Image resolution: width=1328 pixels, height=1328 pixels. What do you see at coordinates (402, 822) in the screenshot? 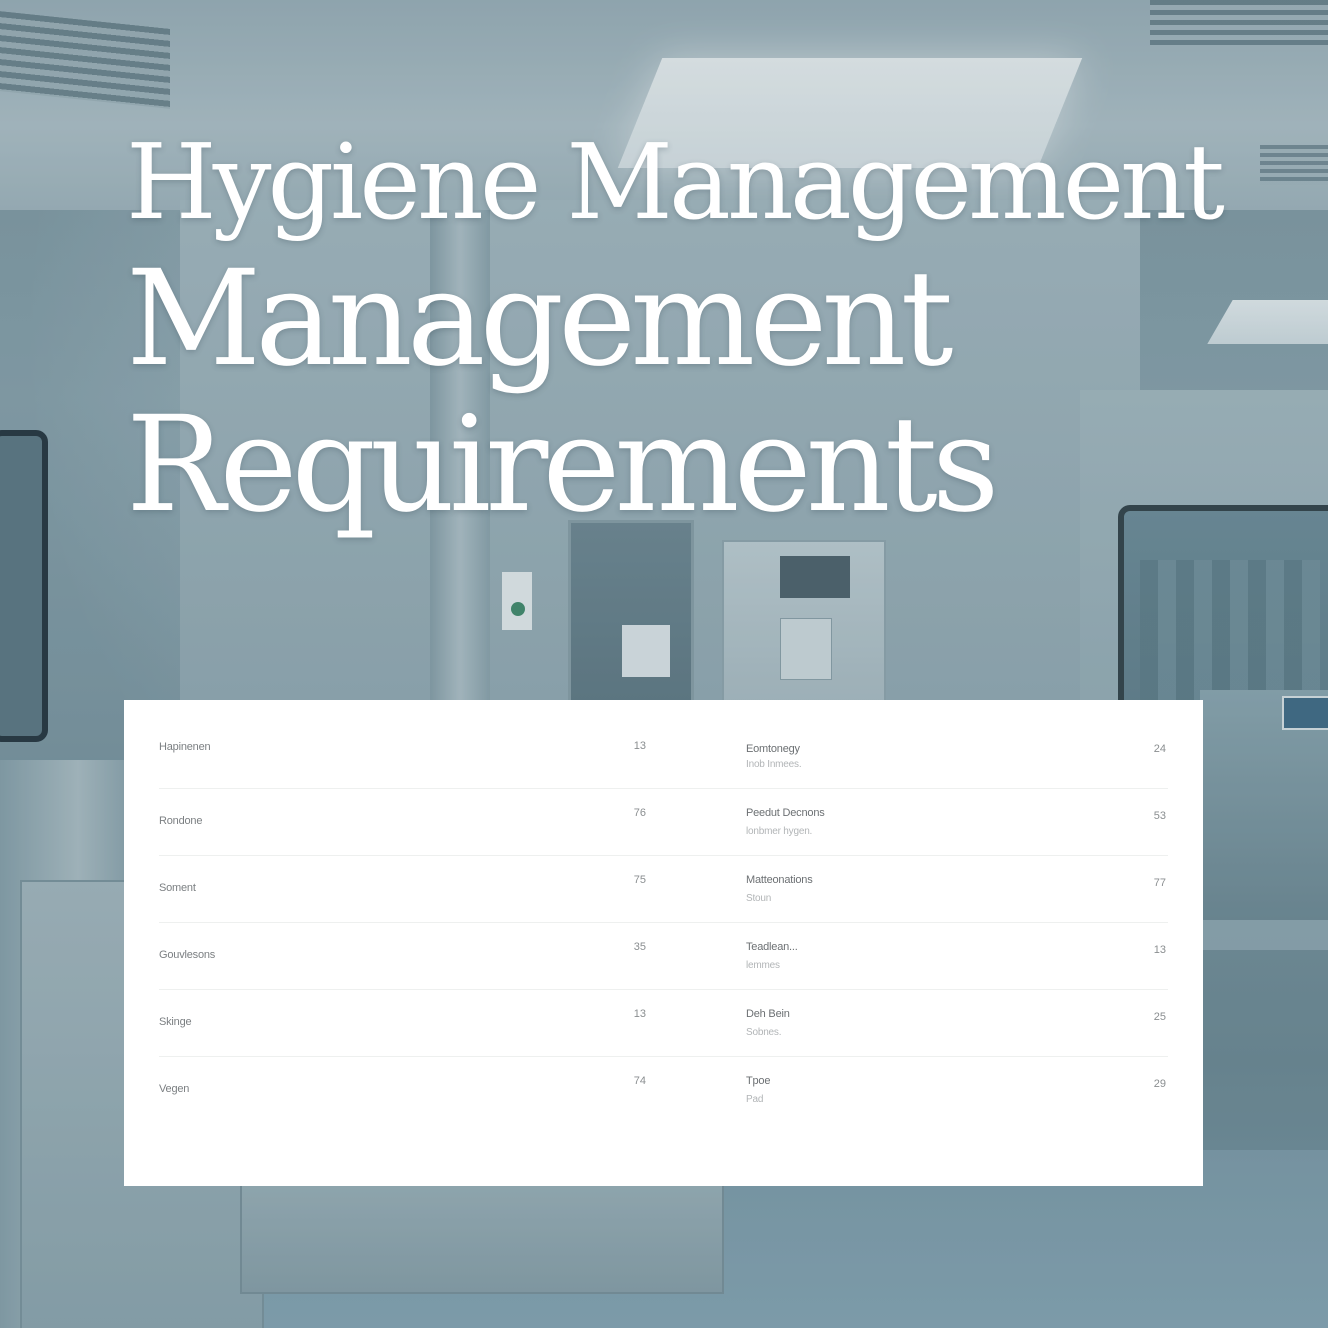
I see `left-cell: Rondone 76` at bounding box center [402, 822].